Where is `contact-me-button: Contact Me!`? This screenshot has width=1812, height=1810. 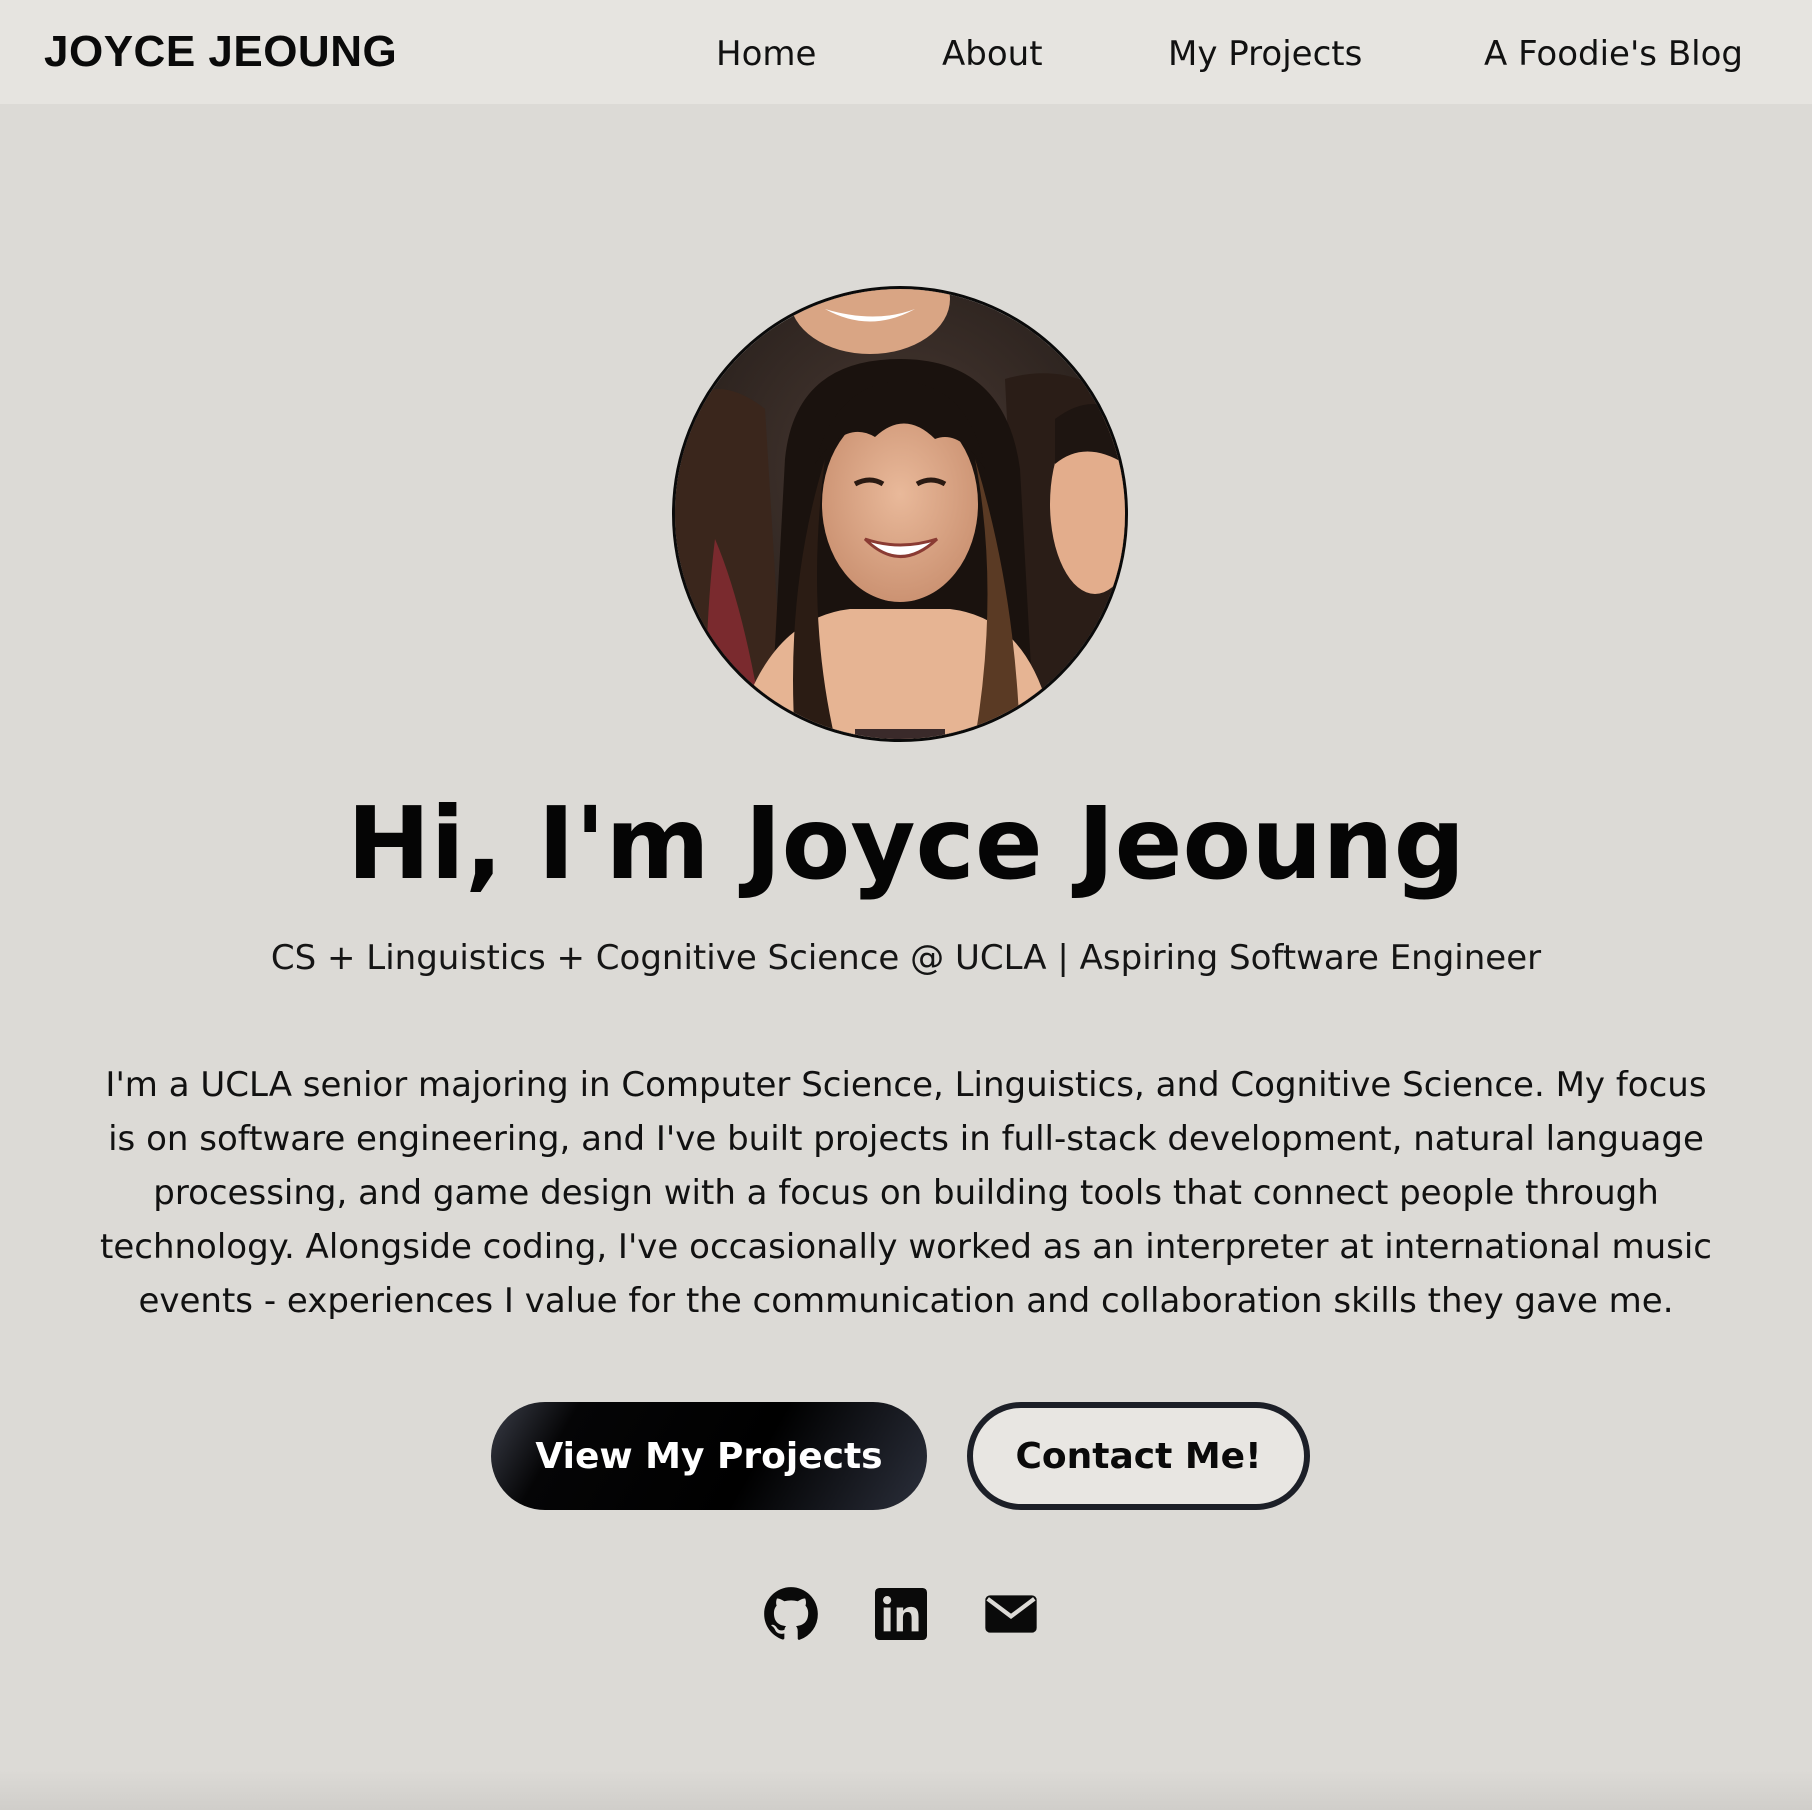
contact-me-button: Contact Me! is located at coordinates (1138, 1456).